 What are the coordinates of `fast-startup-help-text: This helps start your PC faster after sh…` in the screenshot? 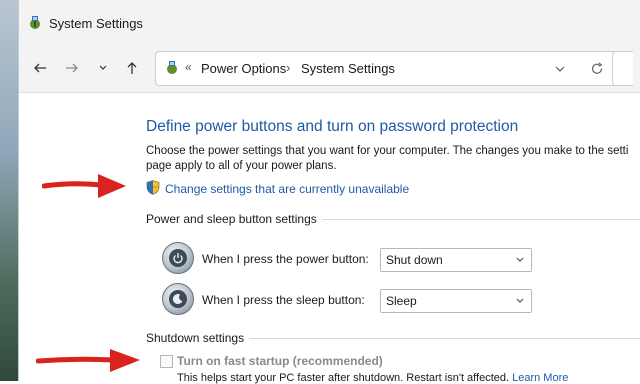 It's located at (372, 378).